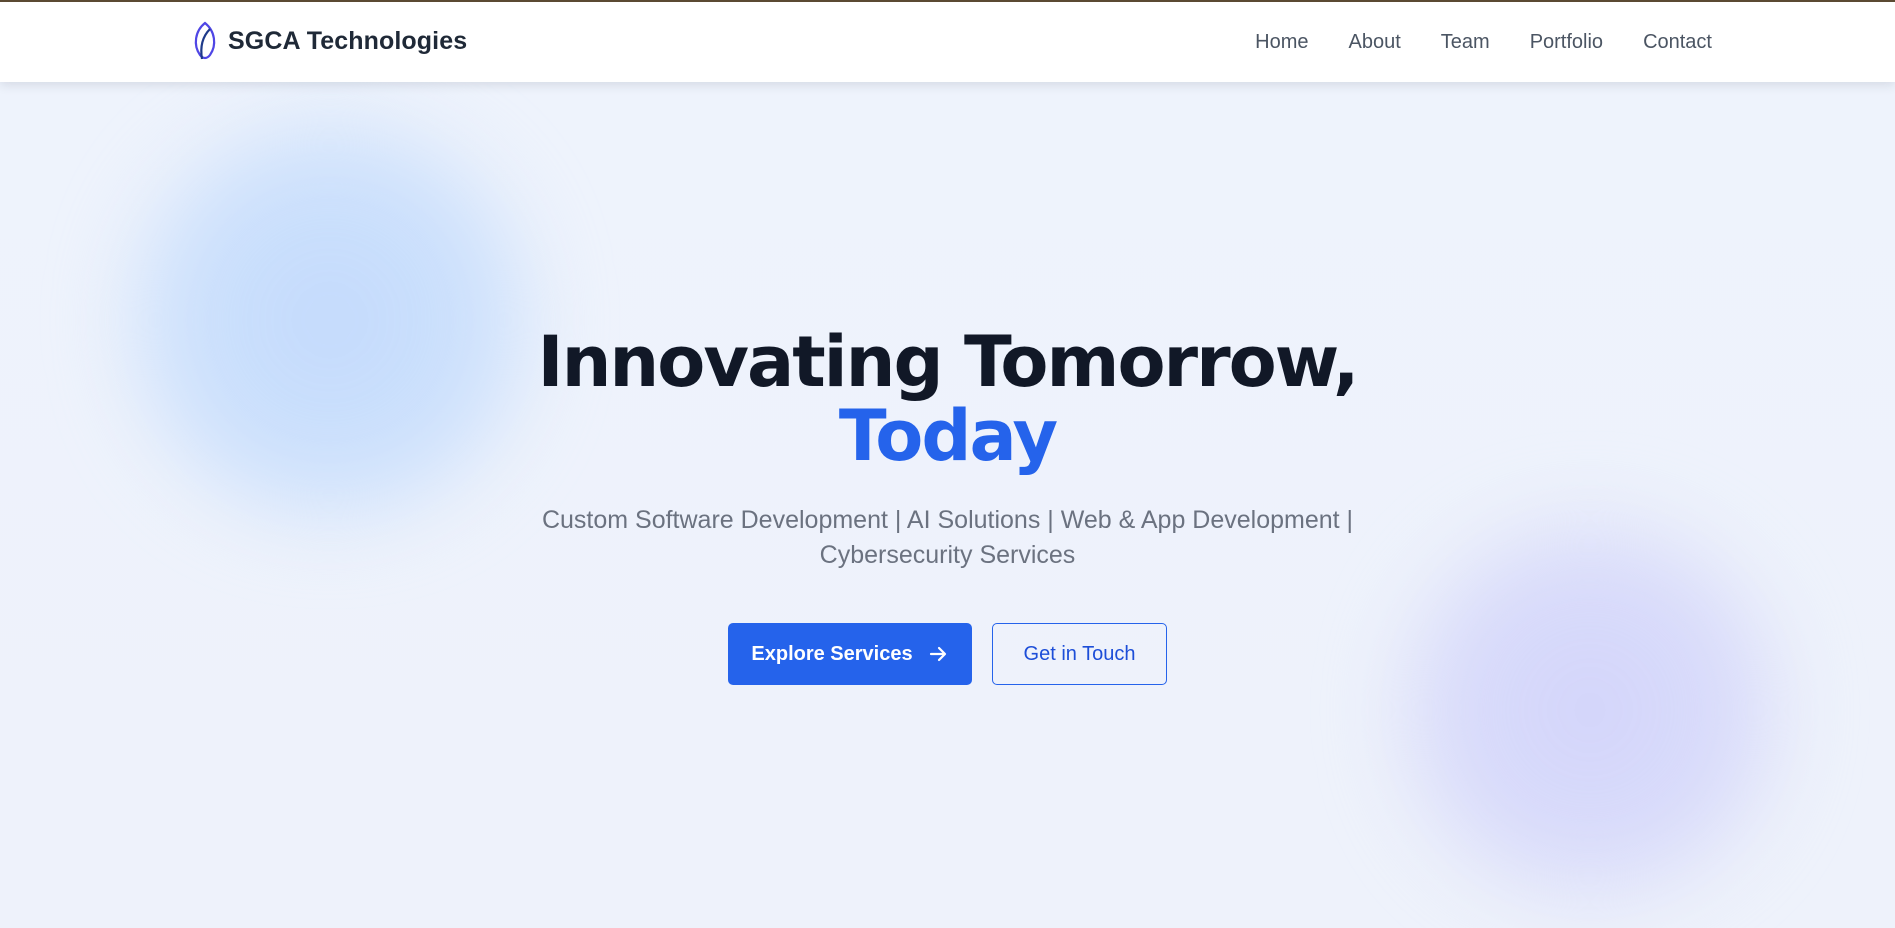 The width and height of the screenshot is (1895, 928). I want to click on brand-logo-link: SGCA Technologies, so click(328, 41).